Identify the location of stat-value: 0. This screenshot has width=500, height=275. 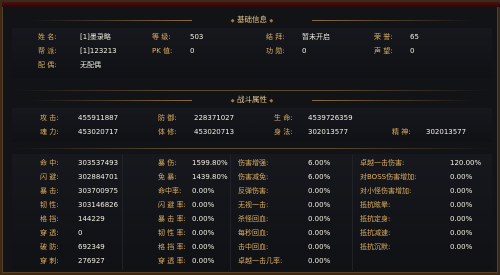
(80, 233).